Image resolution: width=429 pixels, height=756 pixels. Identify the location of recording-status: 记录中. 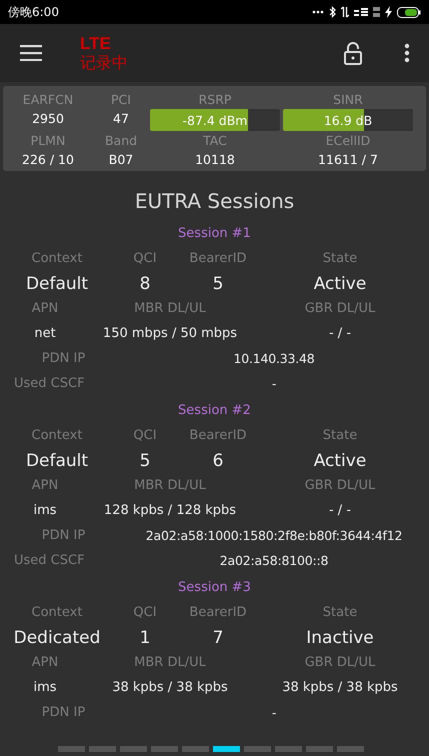
(104, 63).